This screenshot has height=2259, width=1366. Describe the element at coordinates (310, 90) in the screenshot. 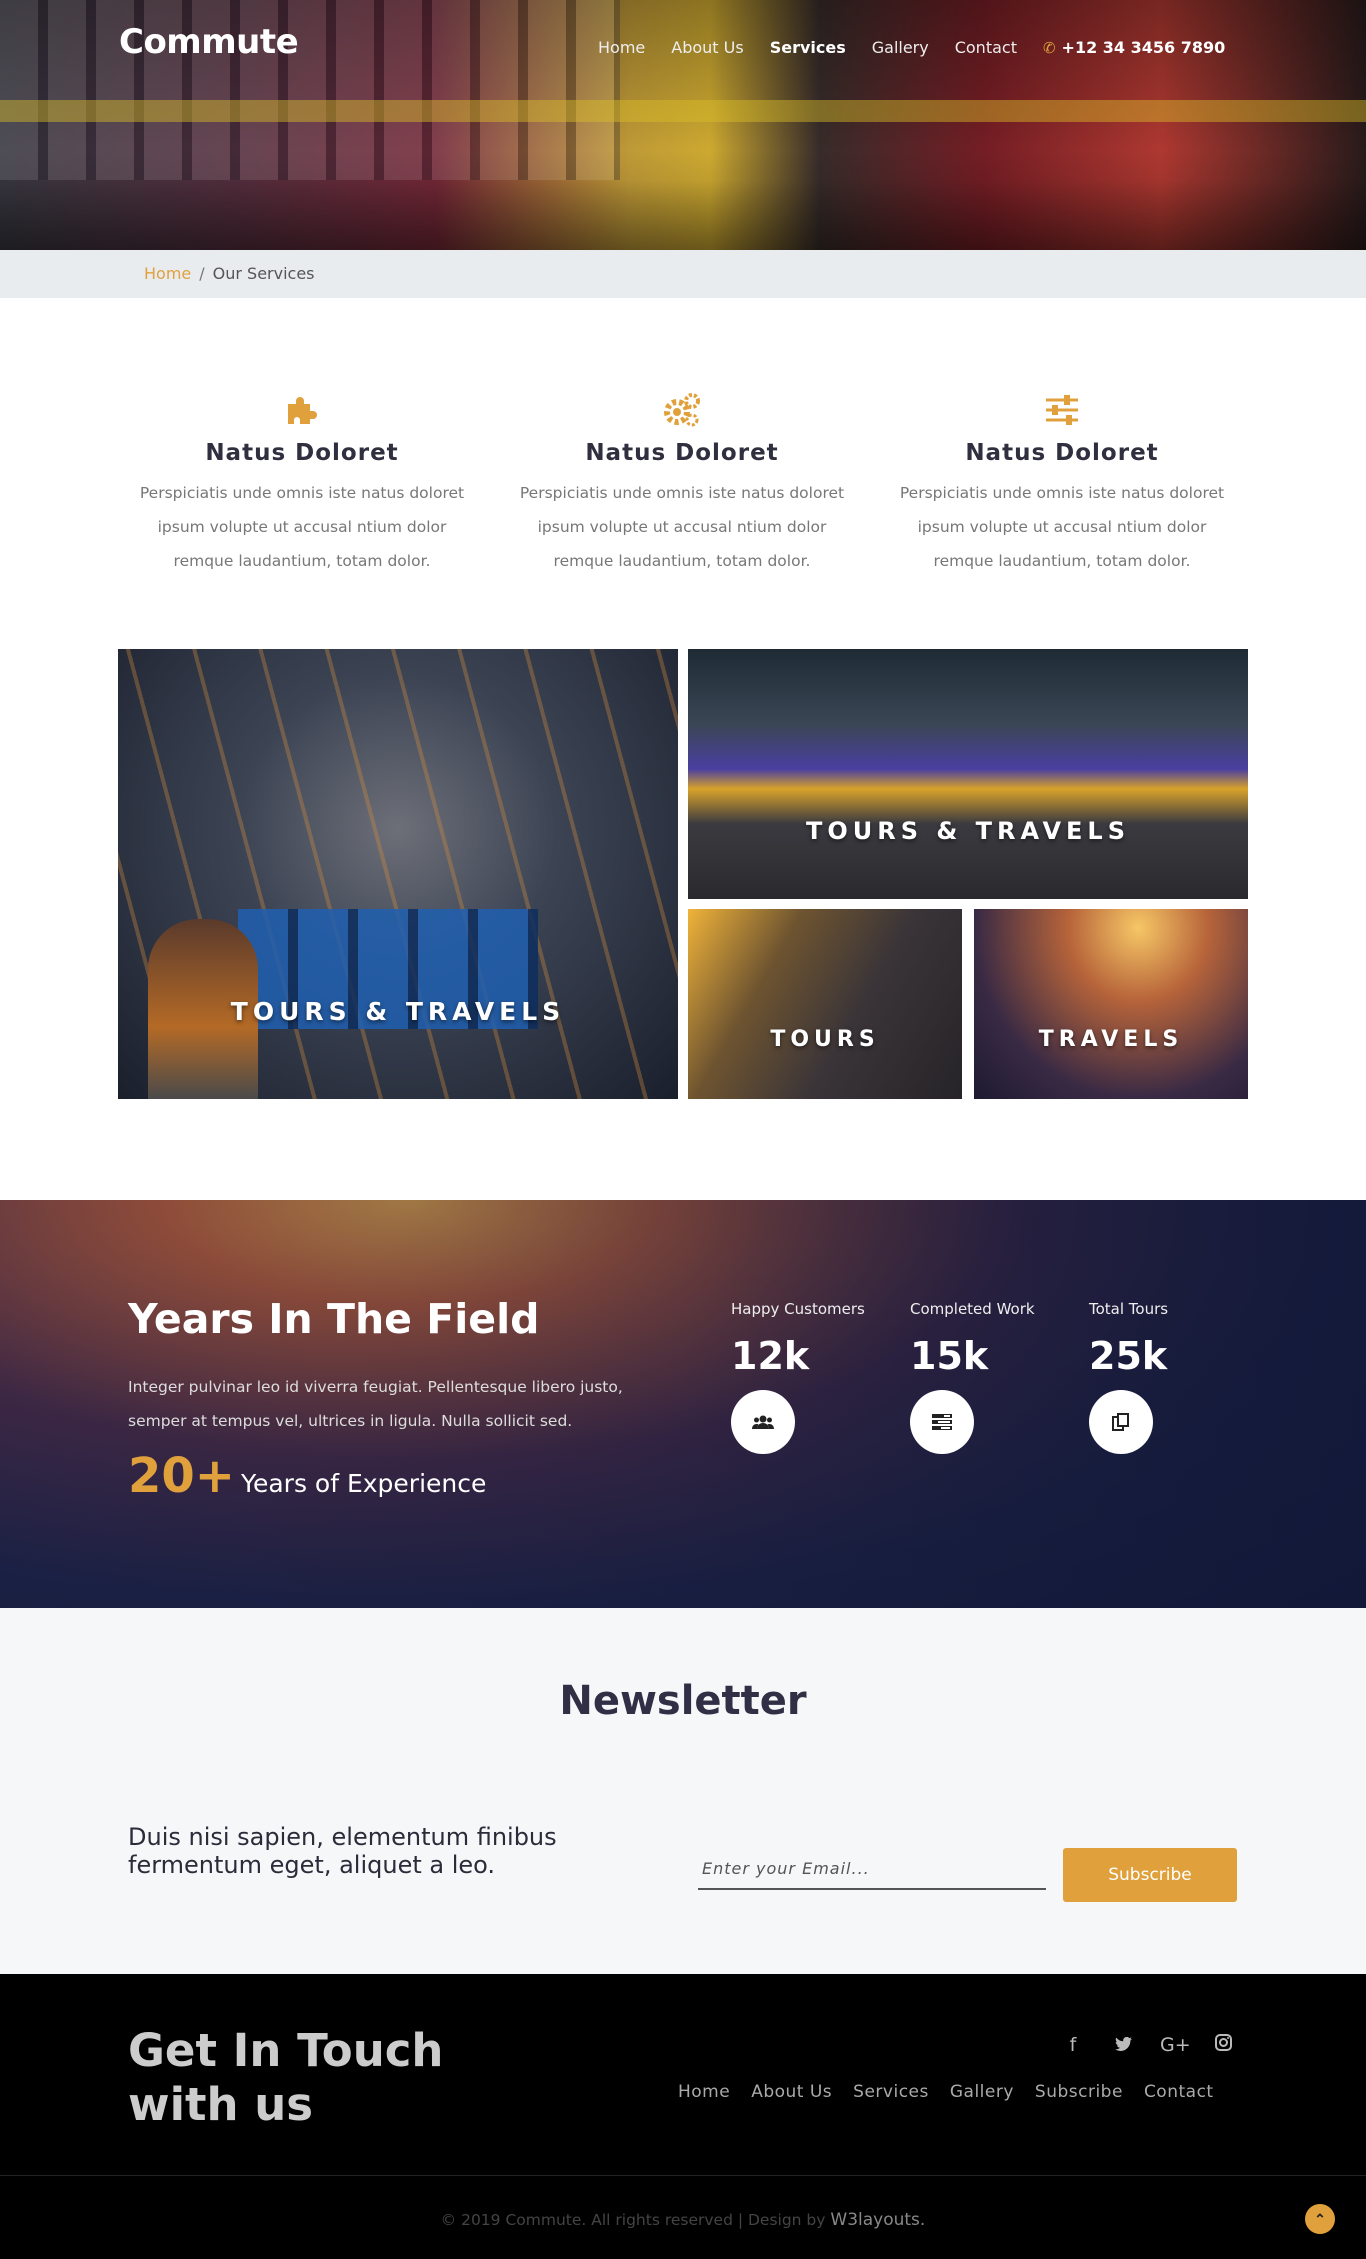

I see `train-window-stripes` at that location.